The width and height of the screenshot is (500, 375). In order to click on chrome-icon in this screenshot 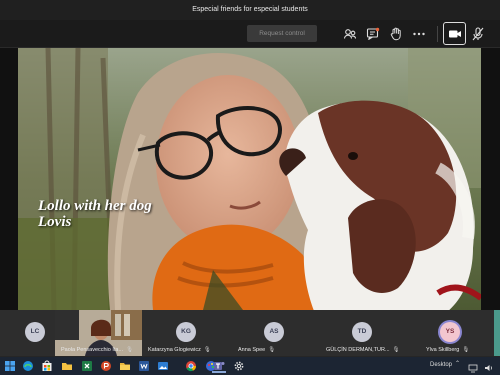, I will do `click(191, 366)`.